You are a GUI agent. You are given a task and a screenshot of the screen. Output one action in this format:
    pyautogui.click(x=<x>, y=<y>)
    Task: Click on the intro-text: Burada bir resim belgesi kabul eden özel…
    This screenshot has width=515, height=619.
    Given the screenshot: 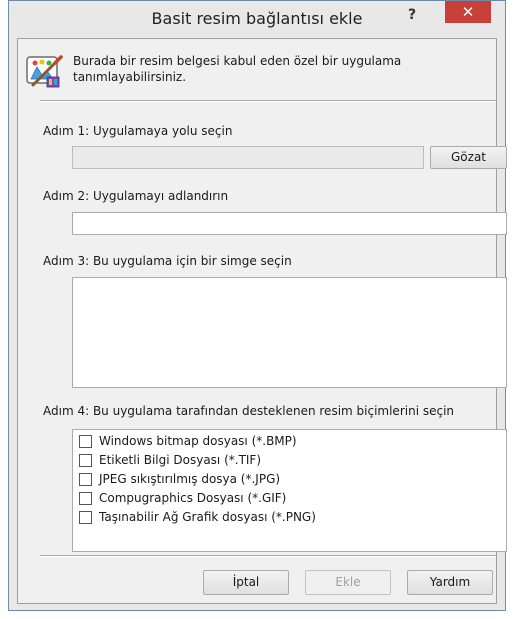 What is the action you would take?
    pyautogui.click(x=273, y=69)
    